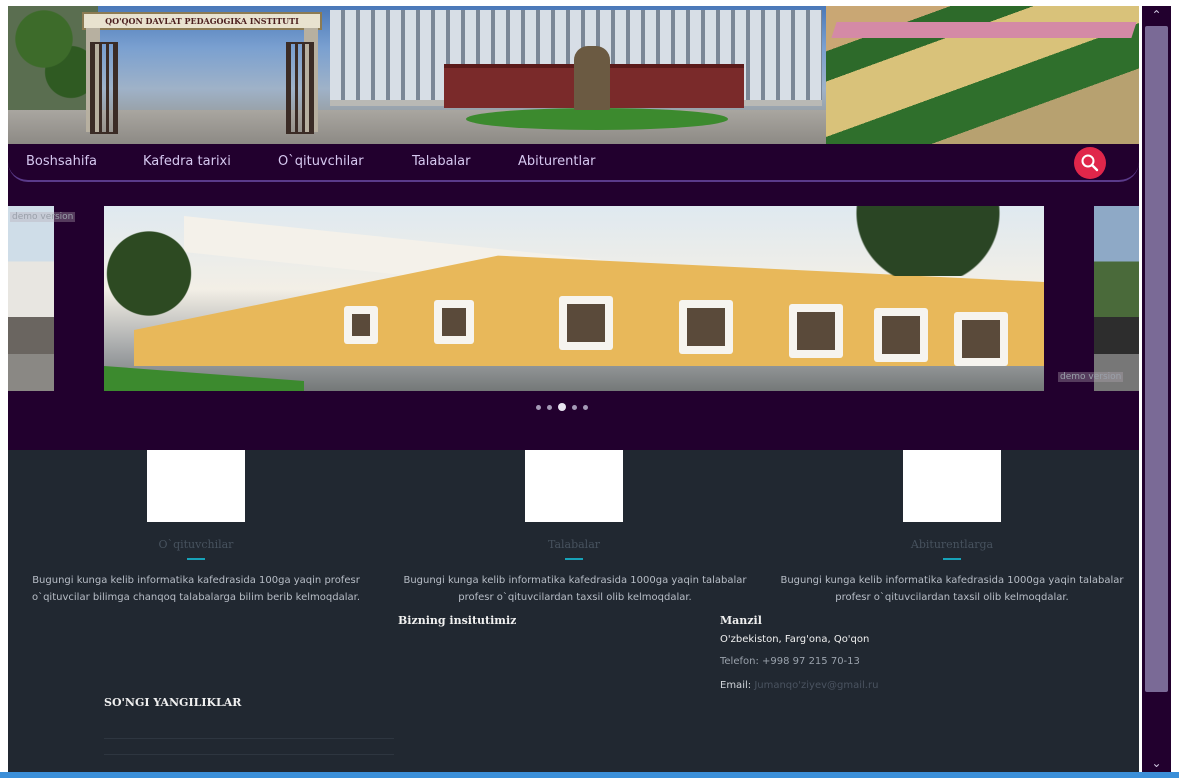 This screenshot has height=778, width=1179. Describe the element at coordinates (741, 620) in the screenshot. I see `address-section-title: Manzil` at that location.